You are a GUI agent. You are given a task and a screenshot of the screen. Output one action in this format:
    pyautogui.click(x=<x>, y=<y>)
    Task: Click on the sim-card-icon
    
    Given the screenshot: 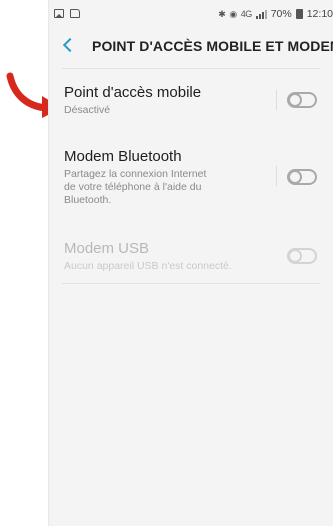 What is the action you would take?
    pyautogui.click(x=75, y=13)
    